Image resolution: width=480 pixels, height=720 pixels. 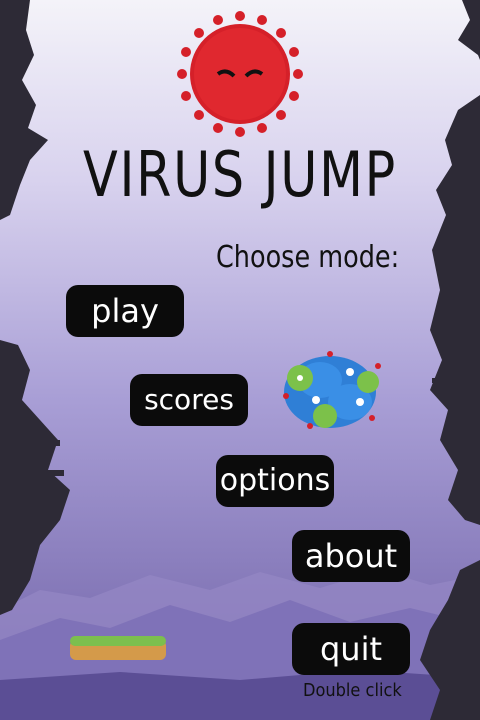 What do you see at coordinates (352, 690) in the screenshot?
I see `double-click-hint: Double click` at bounding box center [352, 690].